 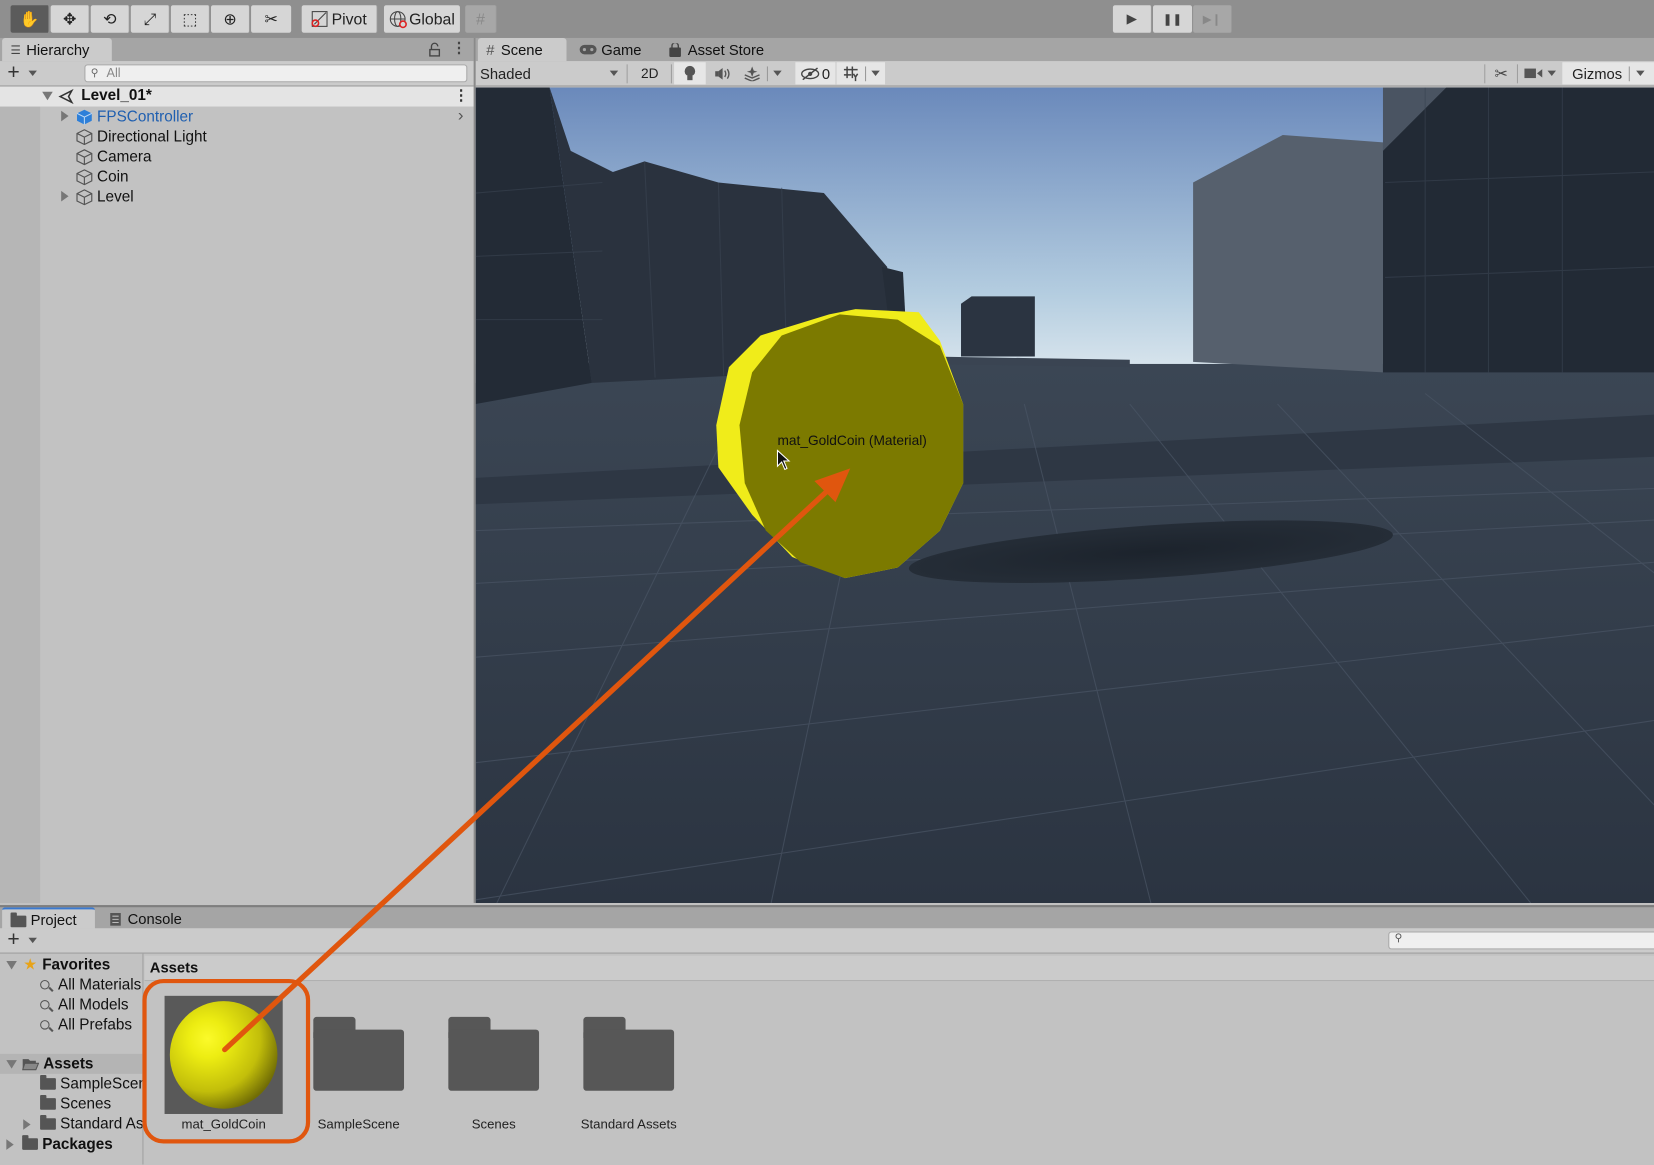 I want to click on pause-button: ❚❚, so click(x=1173, y=19).